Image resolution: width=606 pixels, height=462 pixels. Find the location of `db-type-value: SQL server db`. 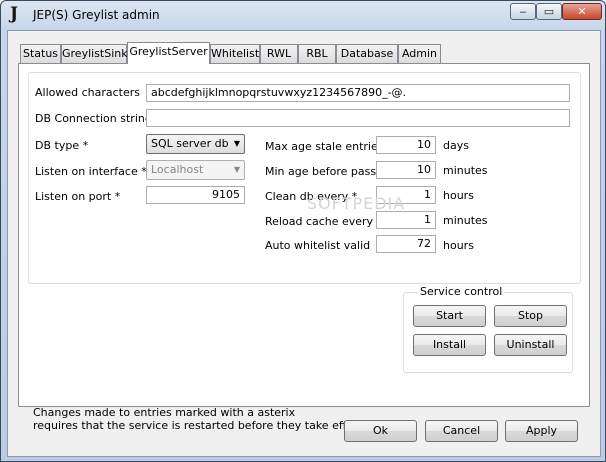

db-type-value: SQL server db is located at coordinates (190, 143).